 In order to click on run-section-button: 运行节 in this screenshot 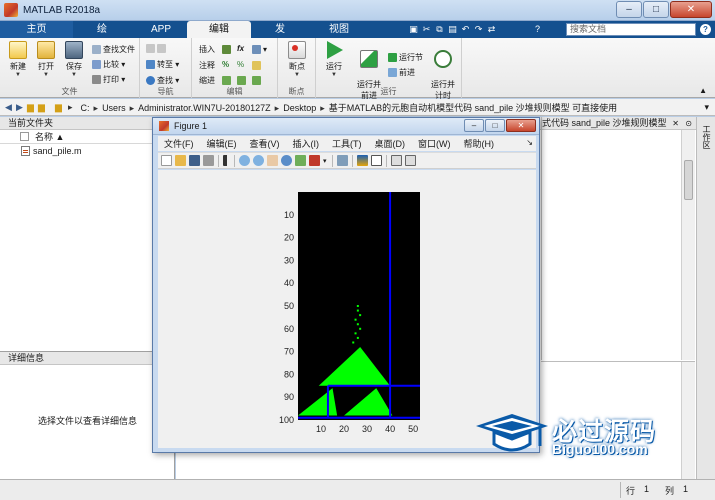, I will do `click(405, 57)`.